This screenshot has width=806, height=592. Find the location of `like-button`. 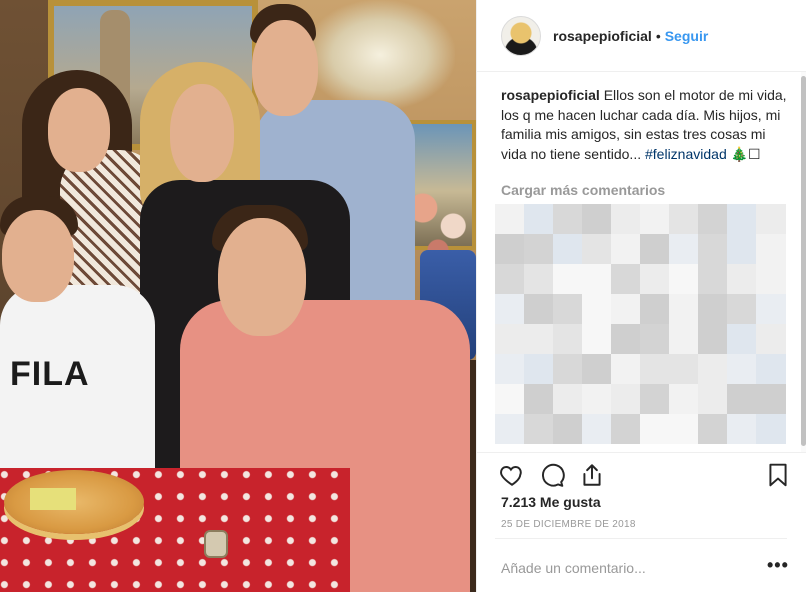

like-button is located at coordinates (512, 475).